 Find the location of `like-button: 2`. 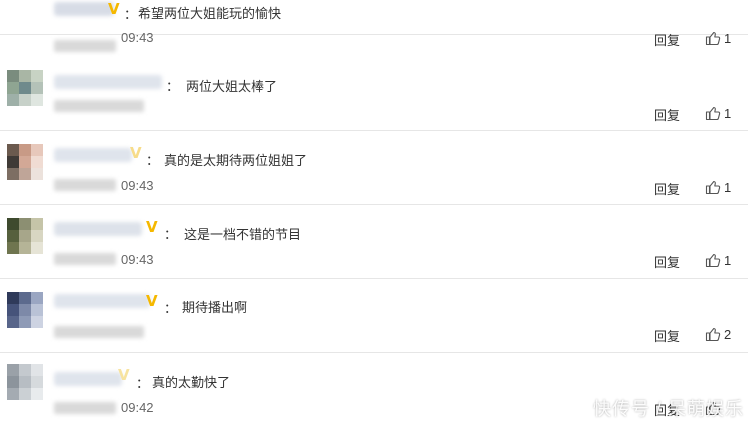

like-button: 2 is located at coordinates (718, 334).